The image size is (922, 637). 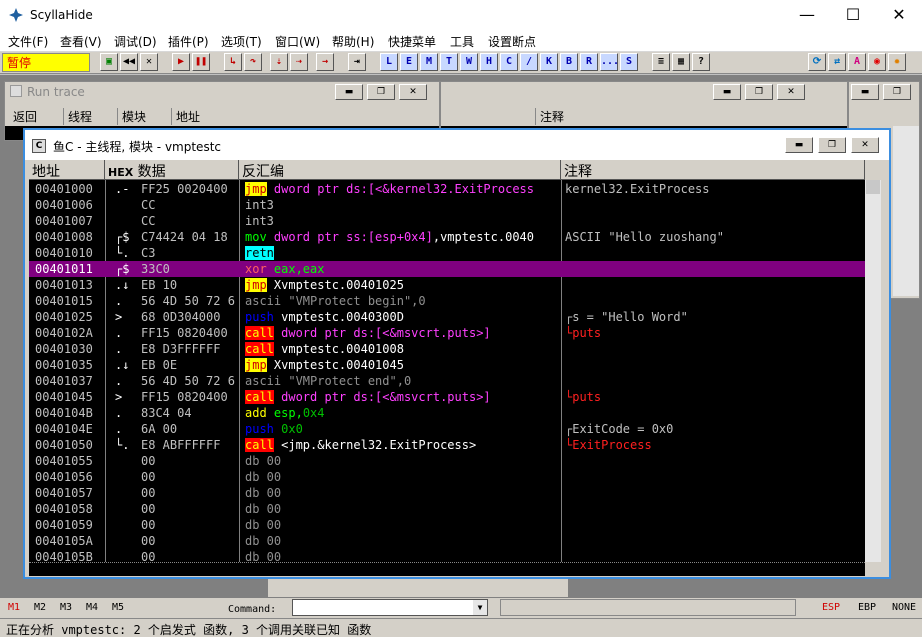 I want to click on help-icon: ?, so click(x=701, y=62).